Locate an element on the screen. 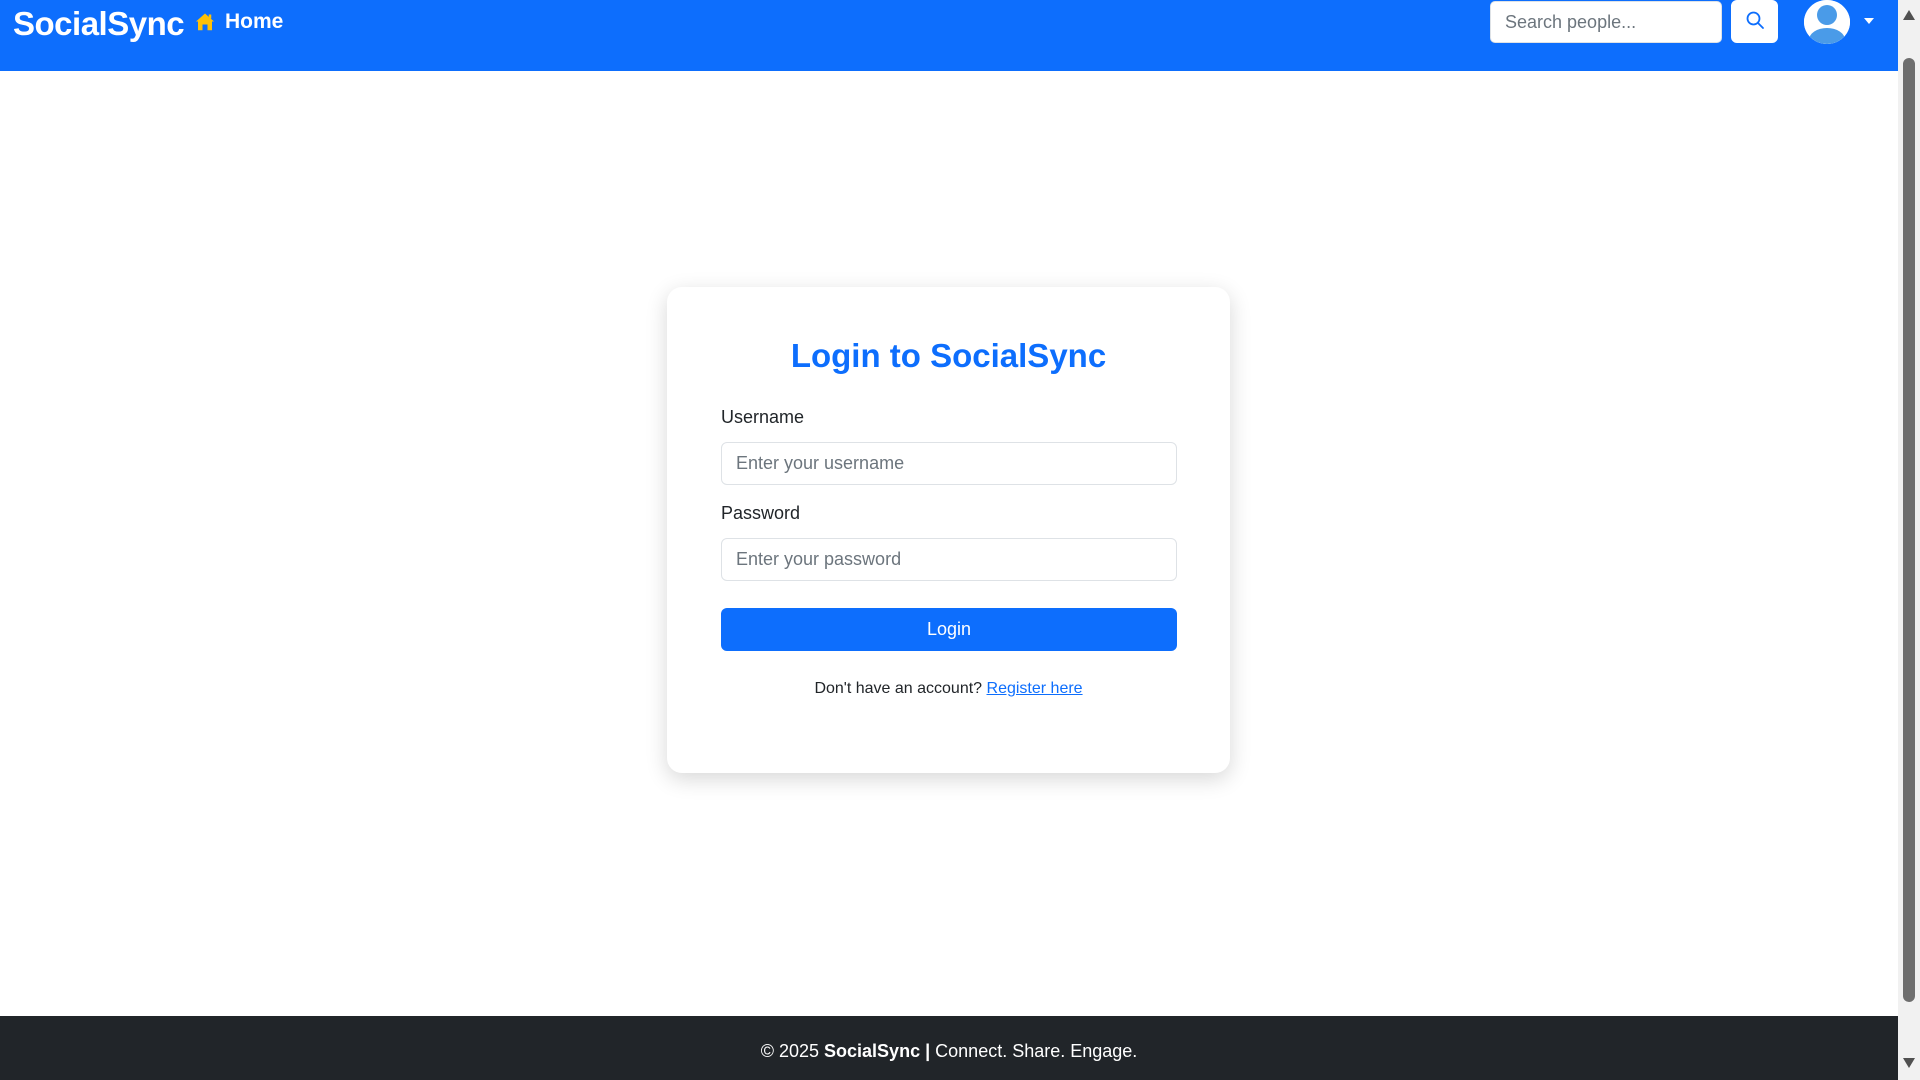 This screenshot has height=1080, width=1920. nav-home-label: Home is located at coordinates (254, 21).